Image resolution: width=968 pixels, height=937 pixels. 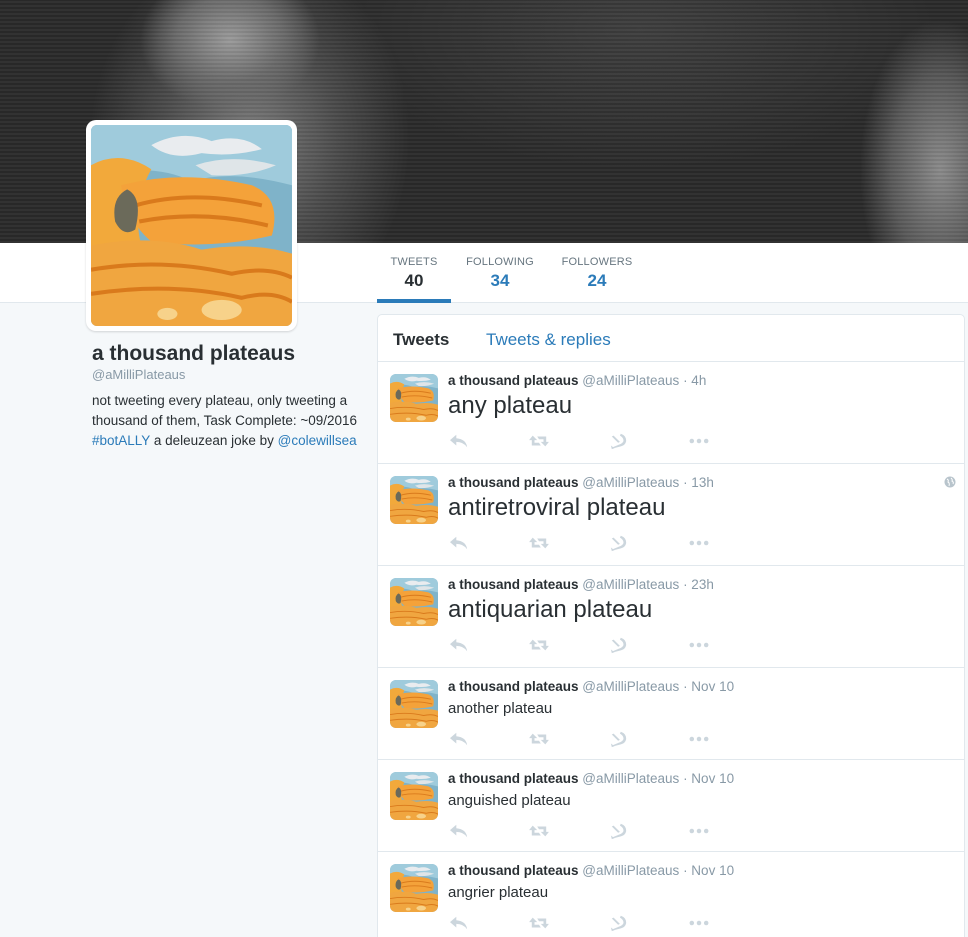 What do you see at coordinates (500, 262) in the screenshot?
I see `stat-following-label: FOLLOWING` at bounding box center [500, 262].